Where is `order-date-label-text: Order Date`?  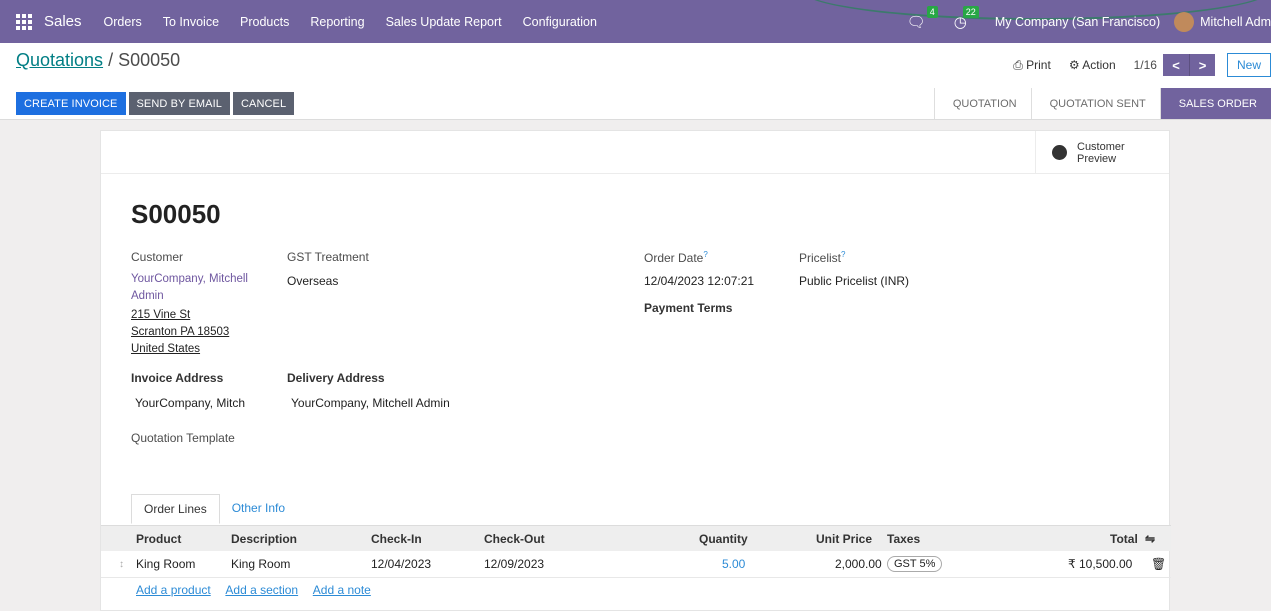 order-date-label-text: Order Date is located at coordinates (674, 258).